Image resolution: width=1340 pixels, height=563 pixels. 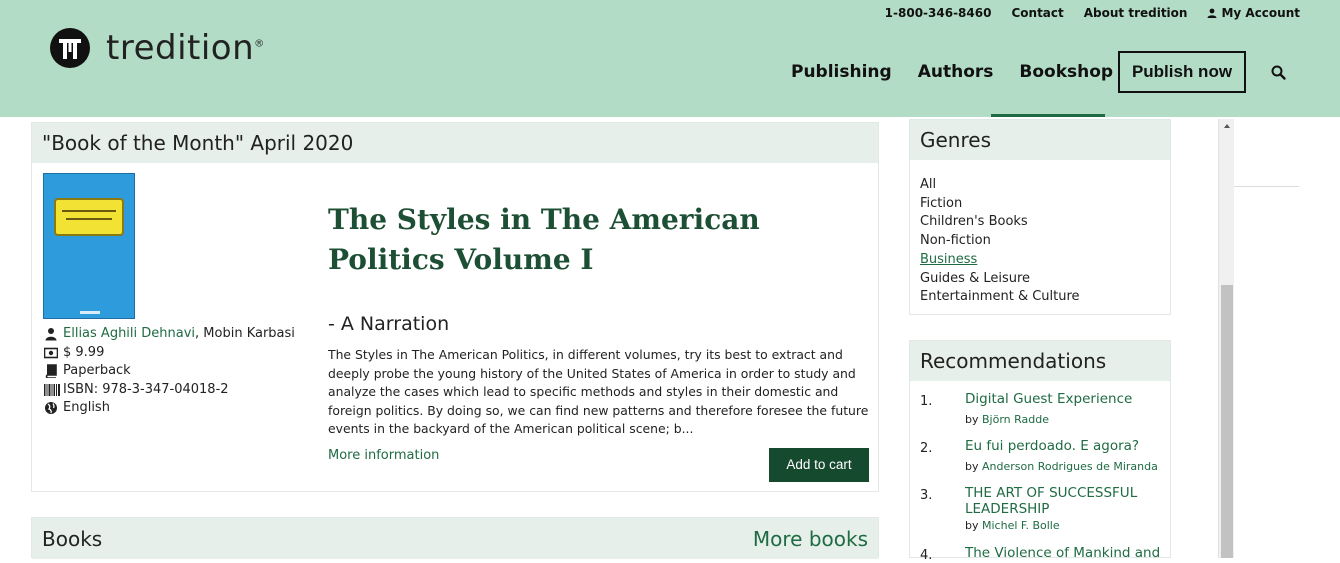 What do you see at coordinates (926, 448) in the screenshot?
I see `rec-number: 2.` at bounding box center [926, 448].